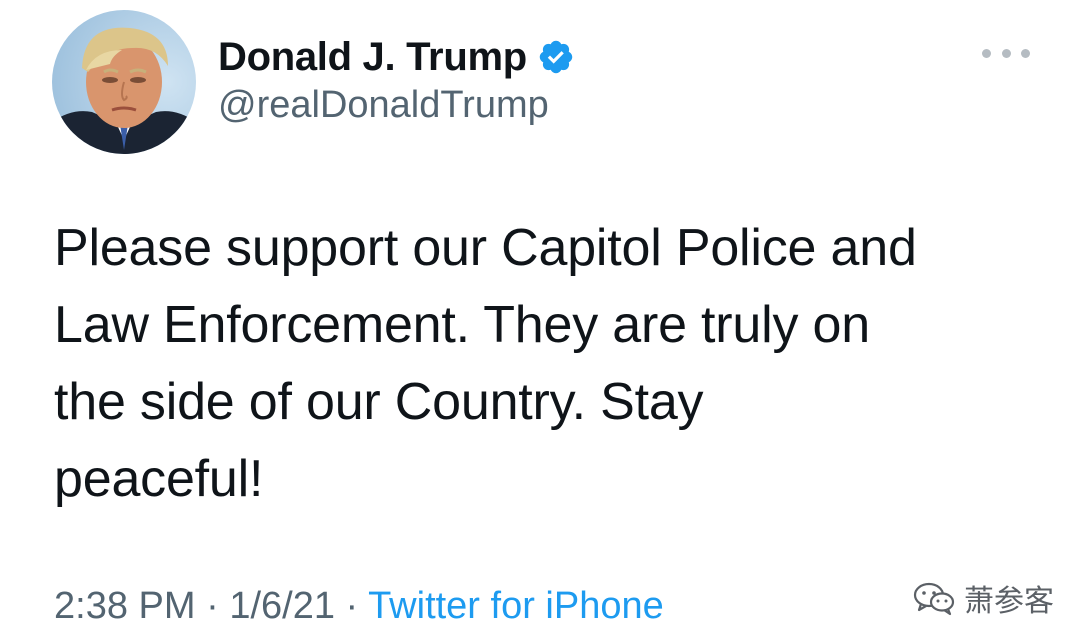 This screenshot has width=1080, height=644. What do you see at coordinates (125, 606) in the screenshot?
I see `tweet-time: 2:38 PM` at bounding box center [125, 606].